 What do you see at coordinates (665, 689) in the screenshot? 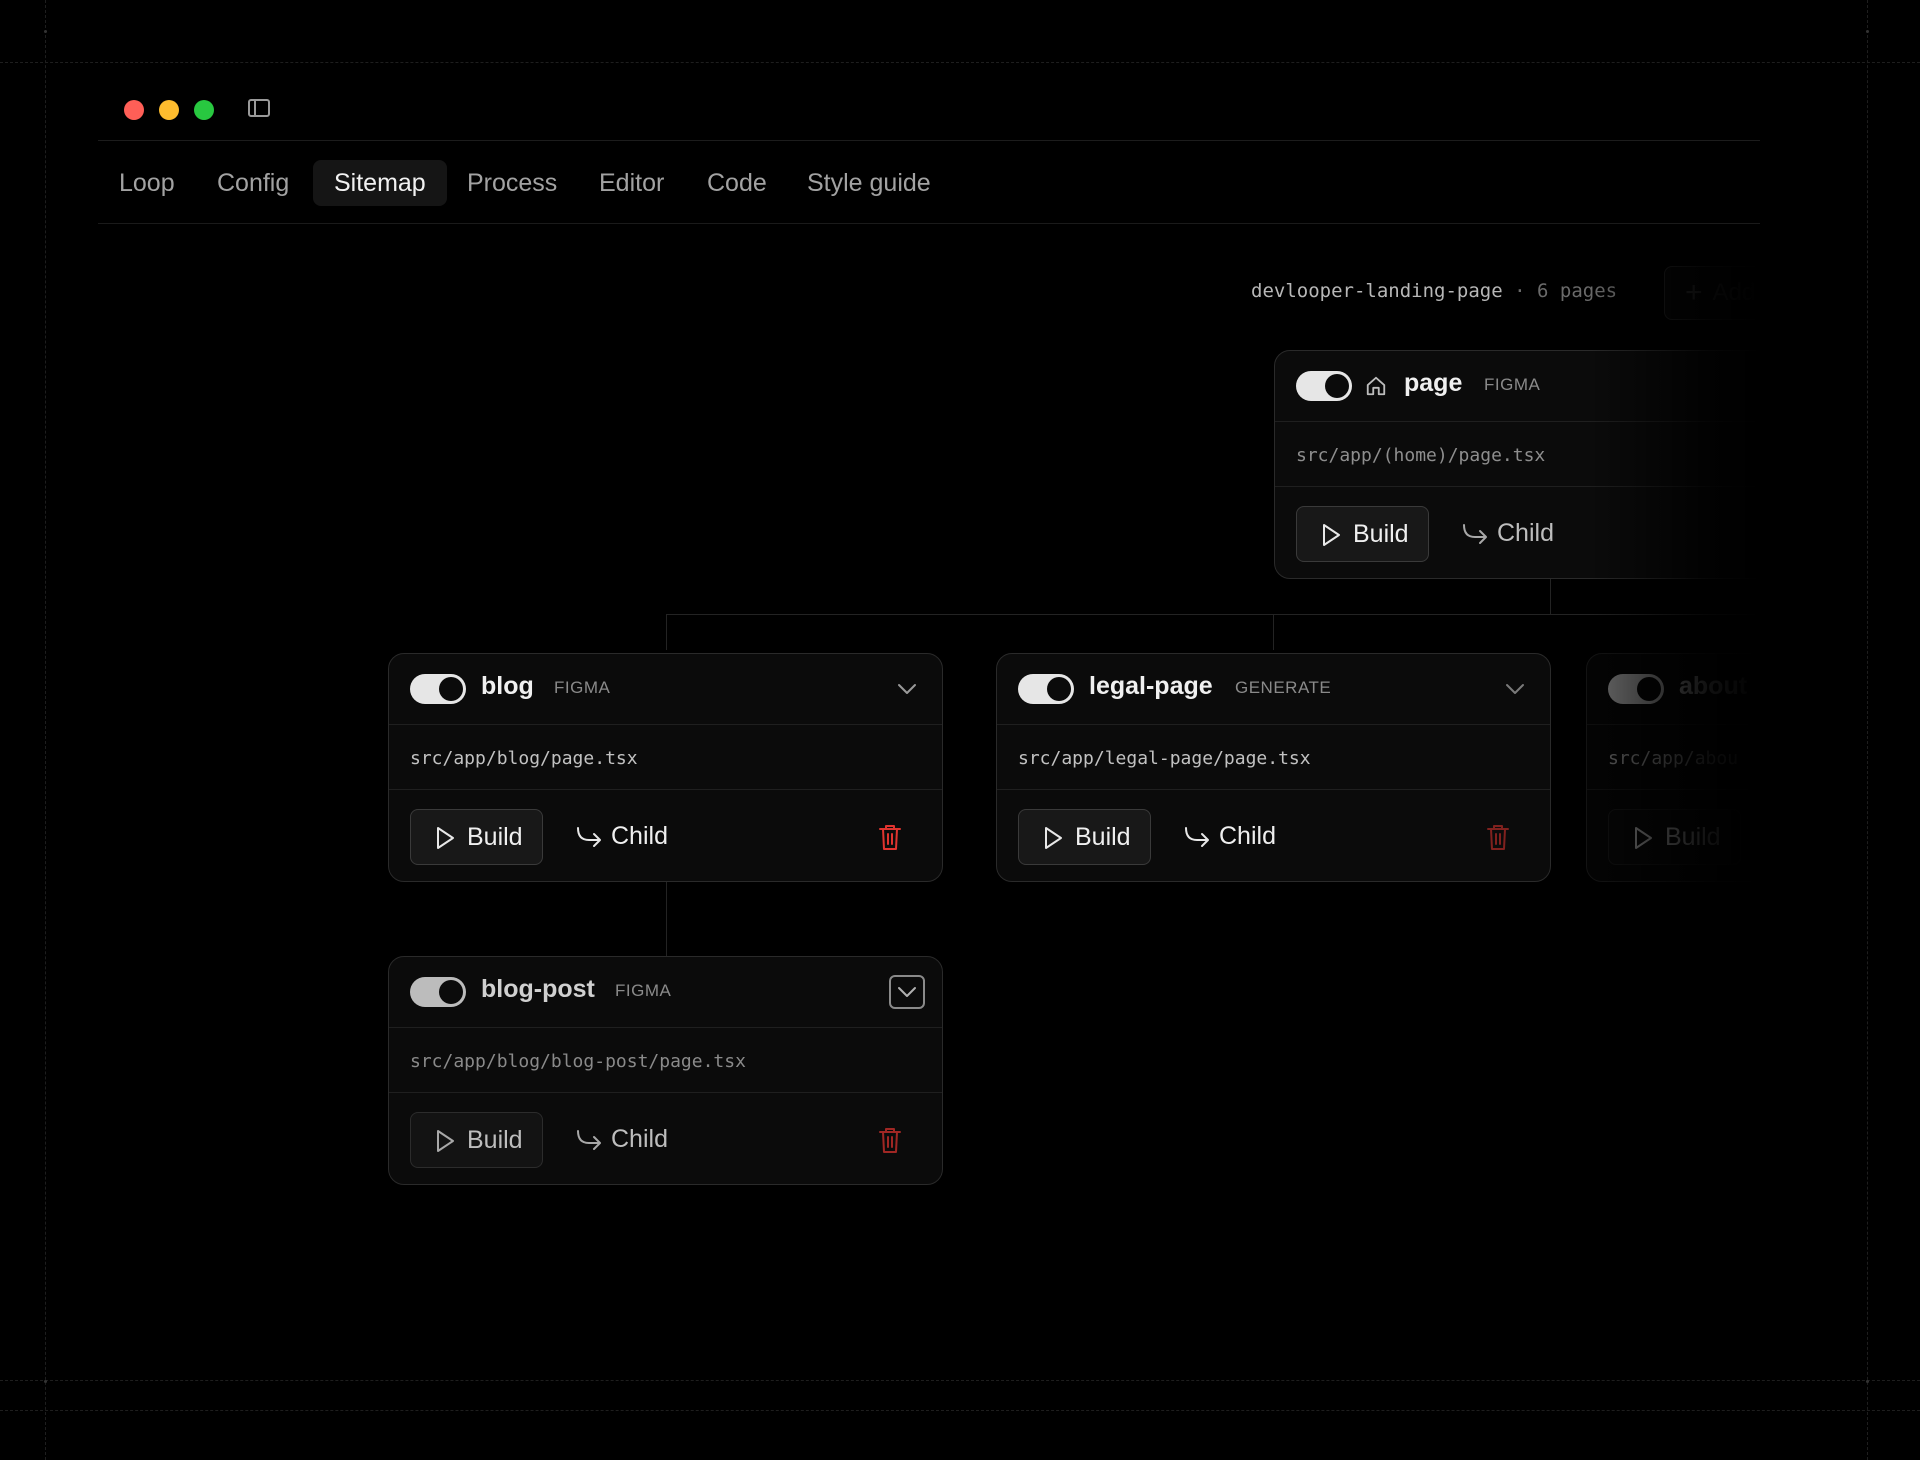
I see `card-header: blog FIGMA` at bounding box center [665, 689].